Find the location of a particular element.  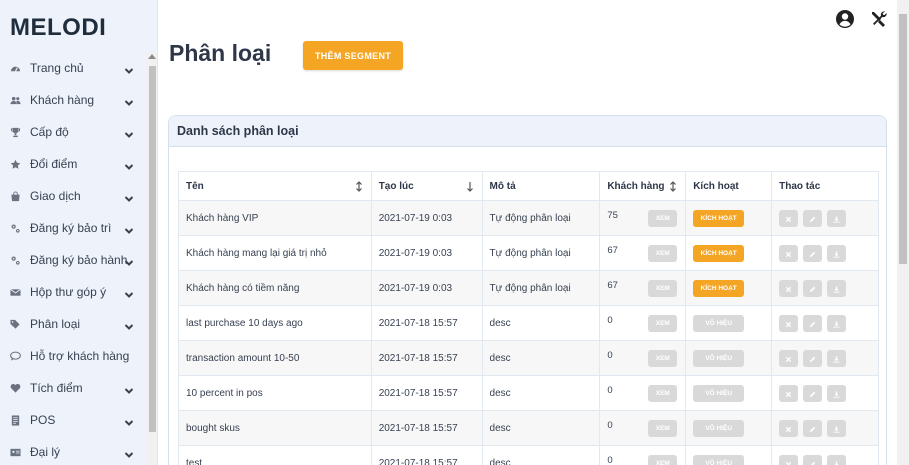

users-icon is located at coordinates (15, 100).